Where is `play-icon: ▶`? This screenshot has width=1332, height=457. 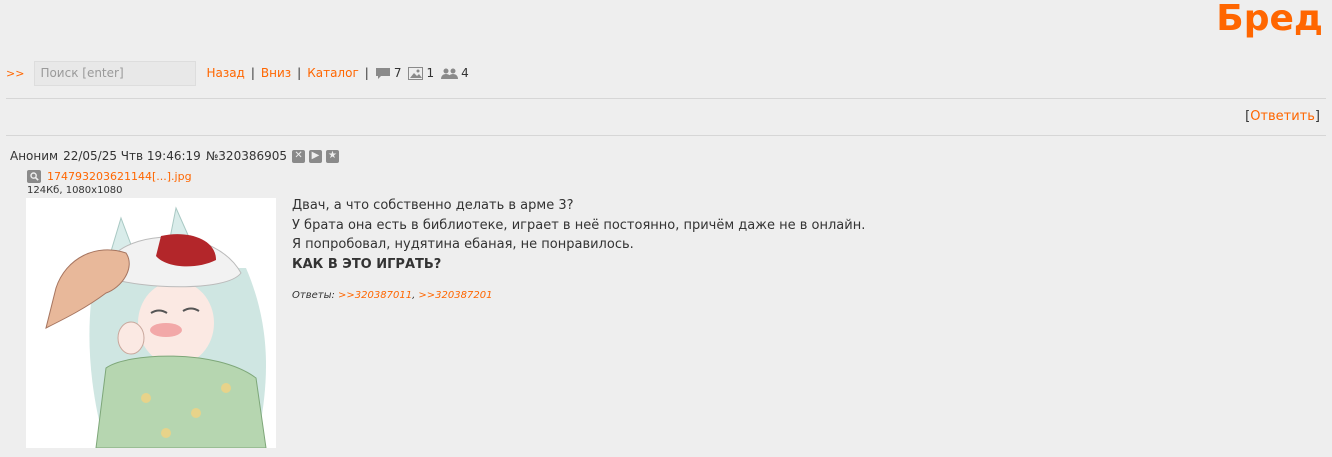
play-icon: ▶ is located at coordinates (316, 156).